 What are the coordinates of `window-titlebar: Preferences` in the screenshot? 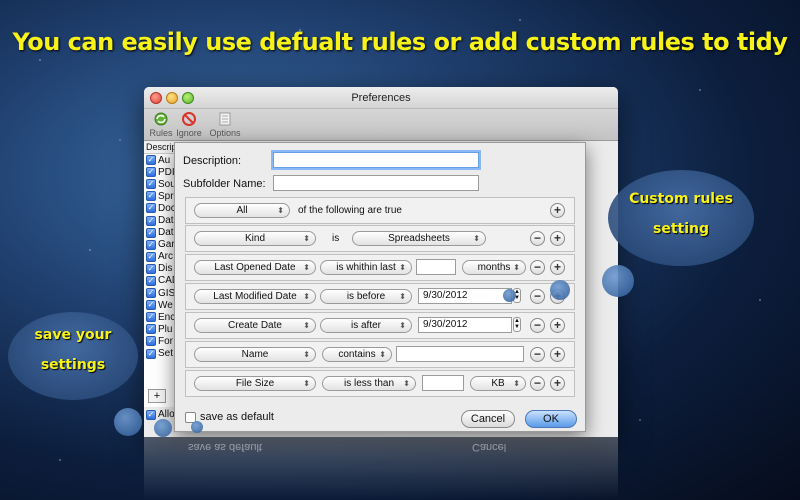 It's located at (381, 98).